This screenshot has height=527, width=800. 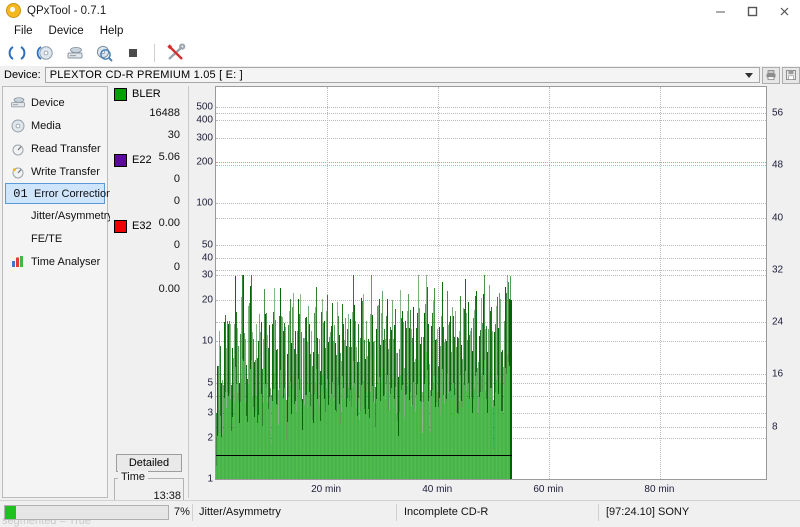 I want to click on device-label: Device:, so click(x=22, y=75).